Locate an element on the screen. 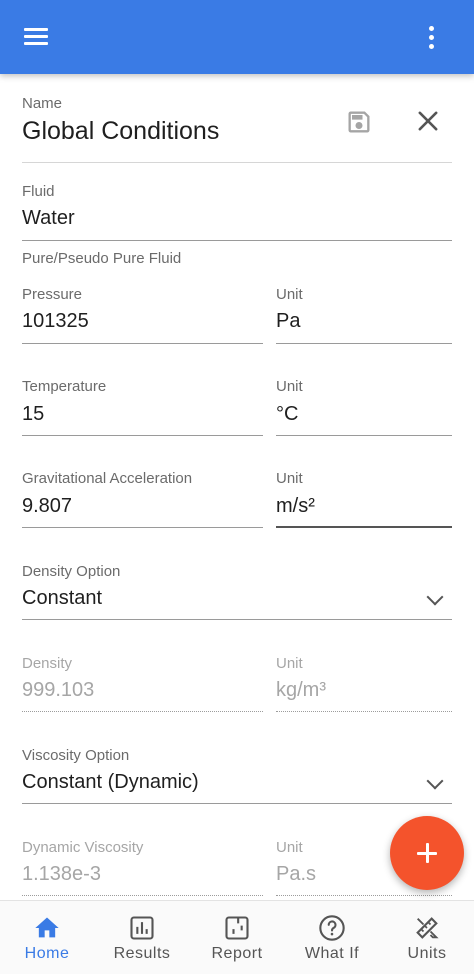 The image size is (474, 974). nav-home: Home is located at coordinates (47, 937).